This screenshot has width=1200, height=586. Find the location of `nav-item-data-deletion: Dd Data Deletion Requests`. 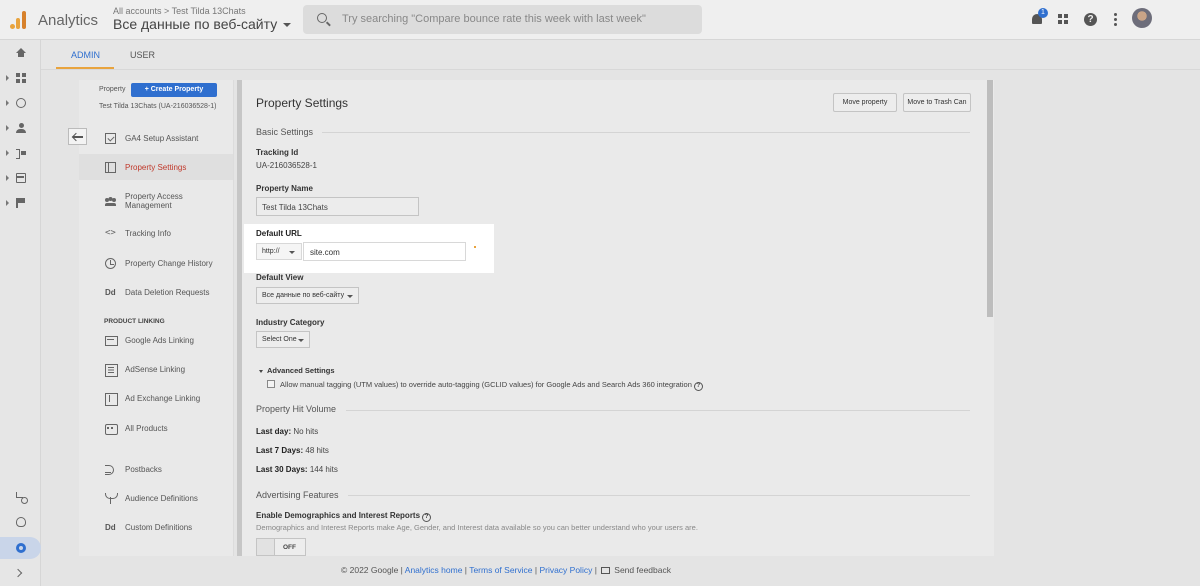

nav-item-data-deletion: Dd Data Deletion Requests is located at coordinates (156, 292).